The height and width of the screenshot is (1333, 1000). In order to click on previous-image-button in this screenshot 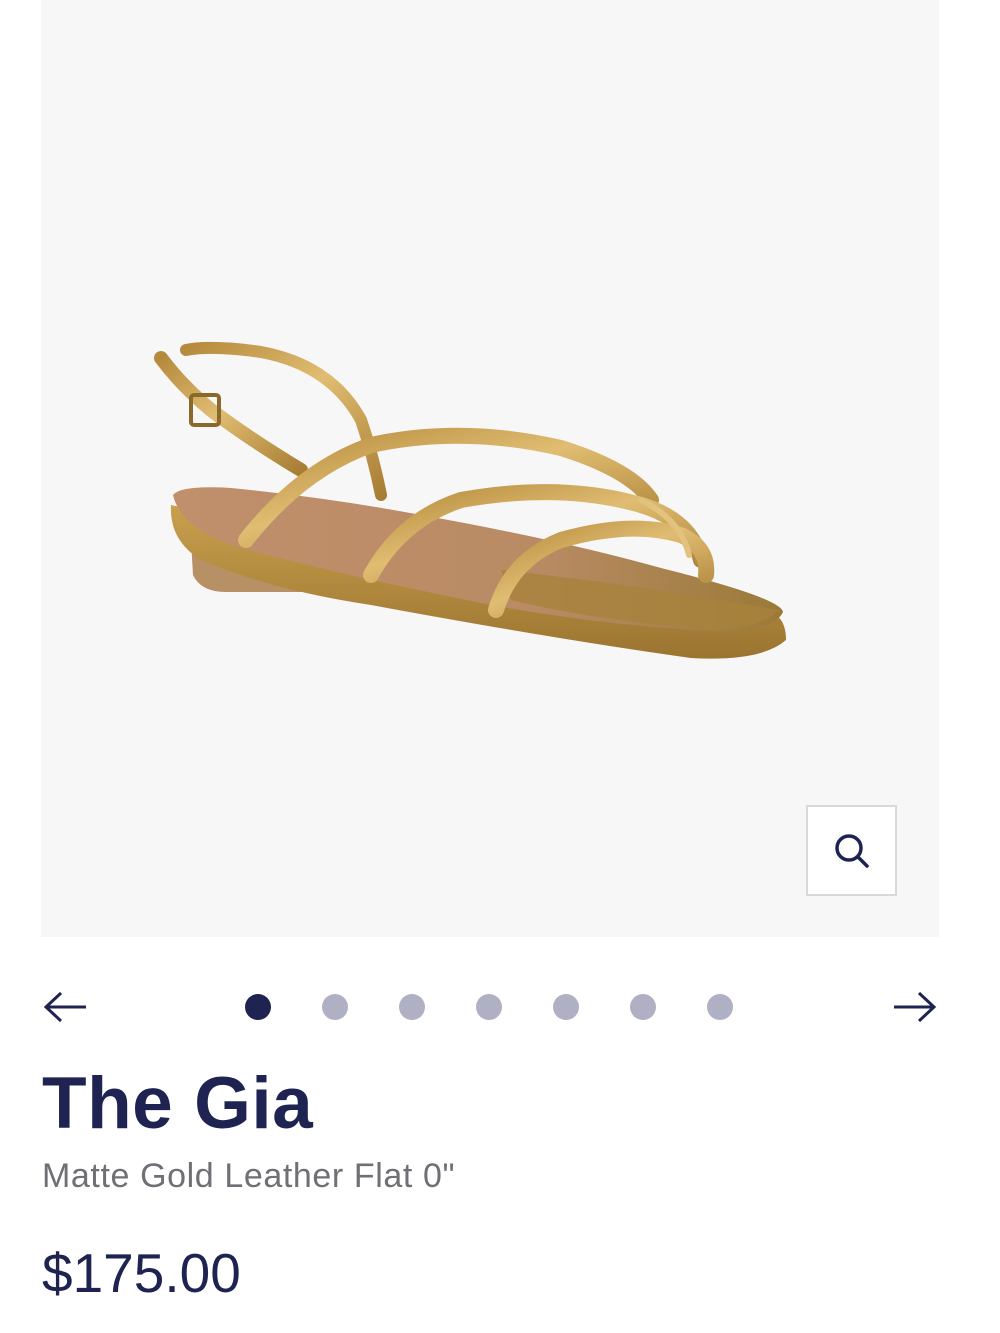, I will do `click(66, 1007)`.